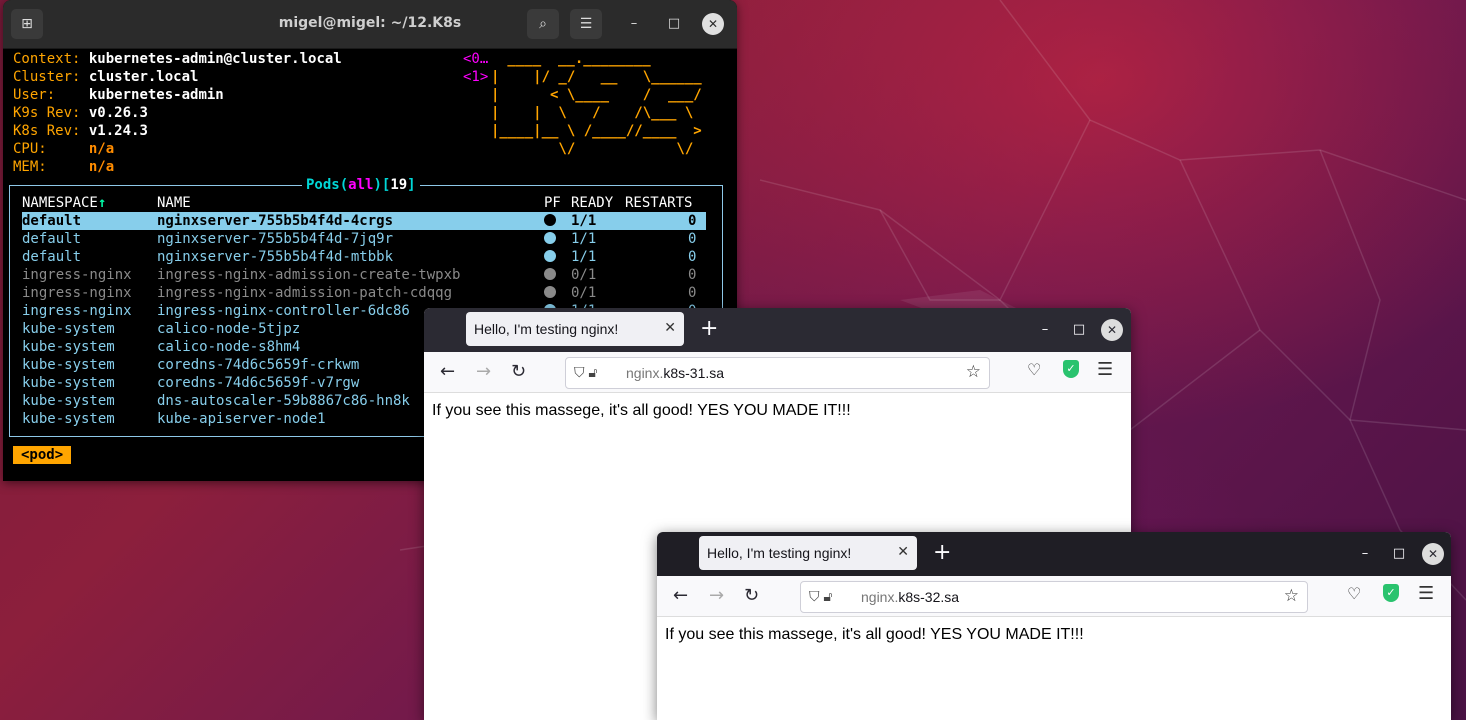  What do you see at coordinates (106, 77) in the screenshot?
I see `info-cluster: Cluster: cluster.local` at bounding box center [106, 77].